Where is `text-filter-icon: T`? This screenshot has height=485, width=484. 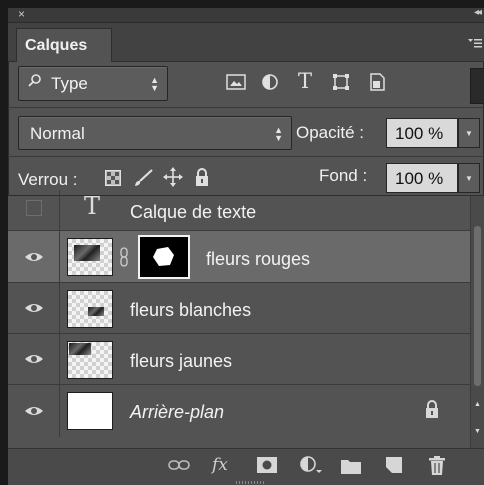
text-filter-icon: T is located at coordinates (309, 81).